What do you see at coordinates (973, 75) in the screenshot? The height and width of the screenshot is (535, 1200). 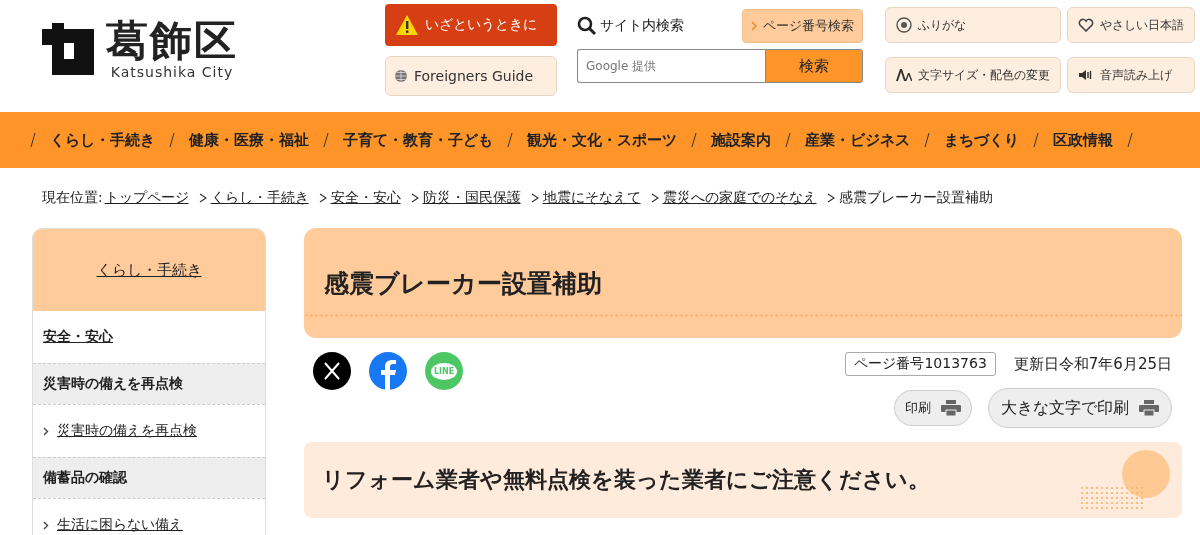 I see `textsize-button: 文字サイズ・配色の変更` at bounding box center [973, 75].